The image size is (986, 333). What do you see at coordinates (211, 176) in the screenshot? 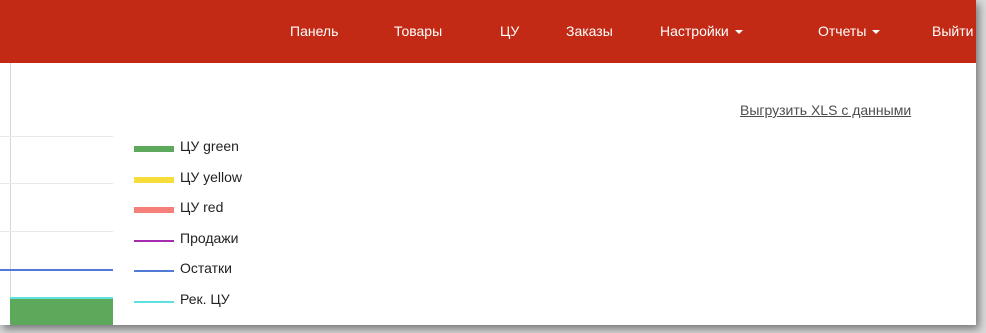
I see `legend-label: ЦУ yellow` at bounding box center [211, 176].